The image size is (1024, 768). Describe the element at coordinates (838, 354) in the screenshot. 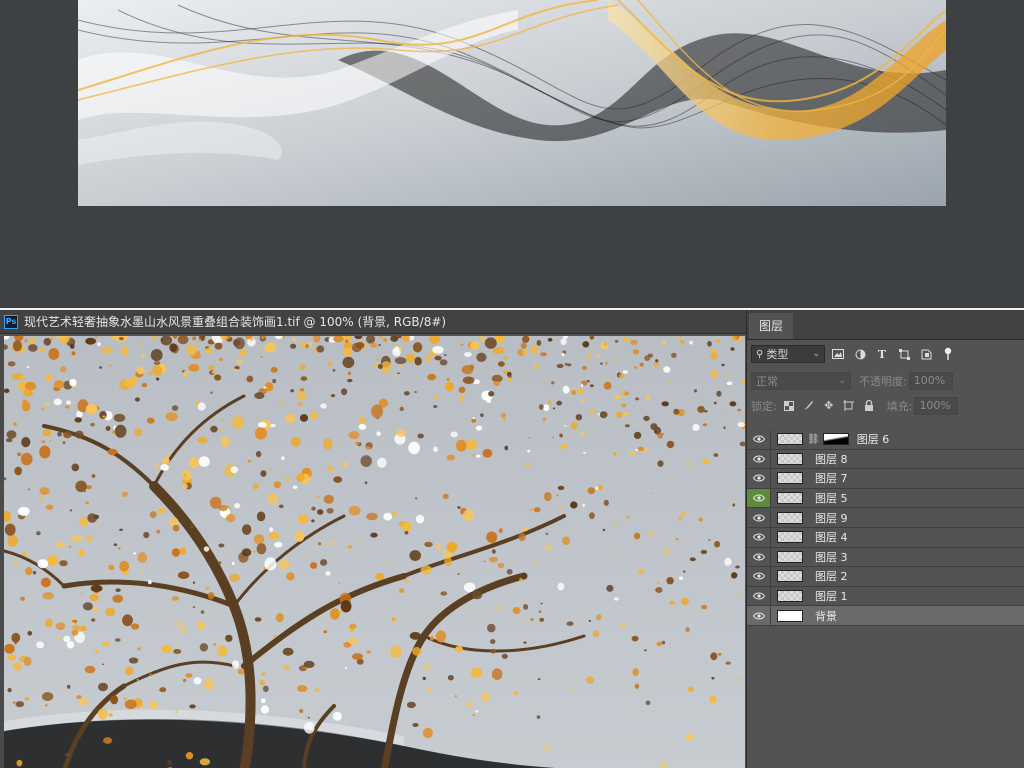

I see `image-filter-icon` at that location.